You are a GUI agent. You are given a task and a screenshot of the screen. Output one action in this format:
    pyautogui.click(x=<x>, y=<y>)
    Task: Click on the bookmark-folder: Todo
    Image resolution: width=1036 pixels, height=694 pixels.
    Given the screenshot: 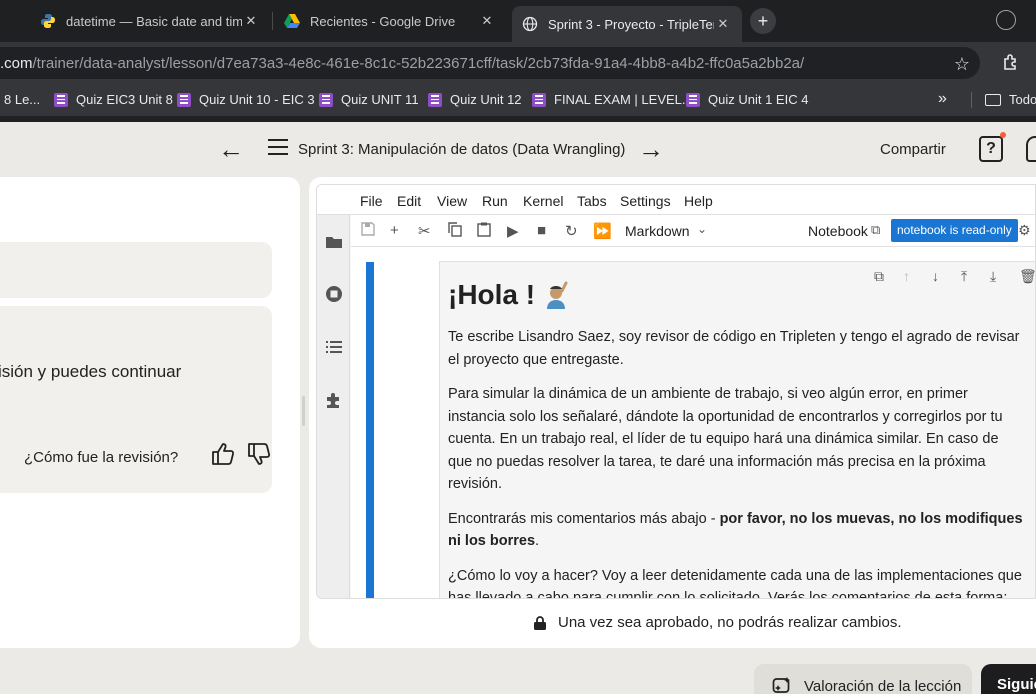 What is the action you would take?
    pyautogui.click(x=1010, y=99)
    